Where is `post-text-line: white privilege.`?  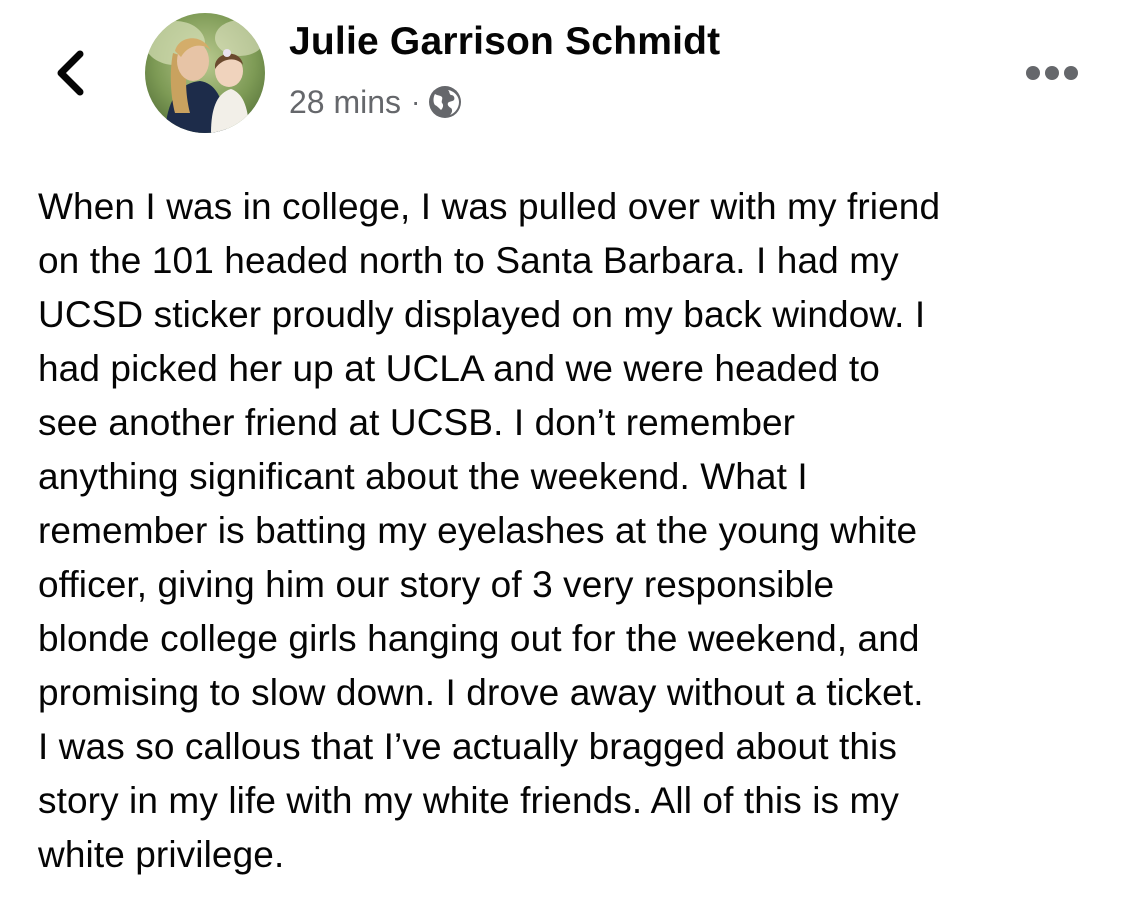
post-text-line: white privilege. is located at coordinates (161, 854).